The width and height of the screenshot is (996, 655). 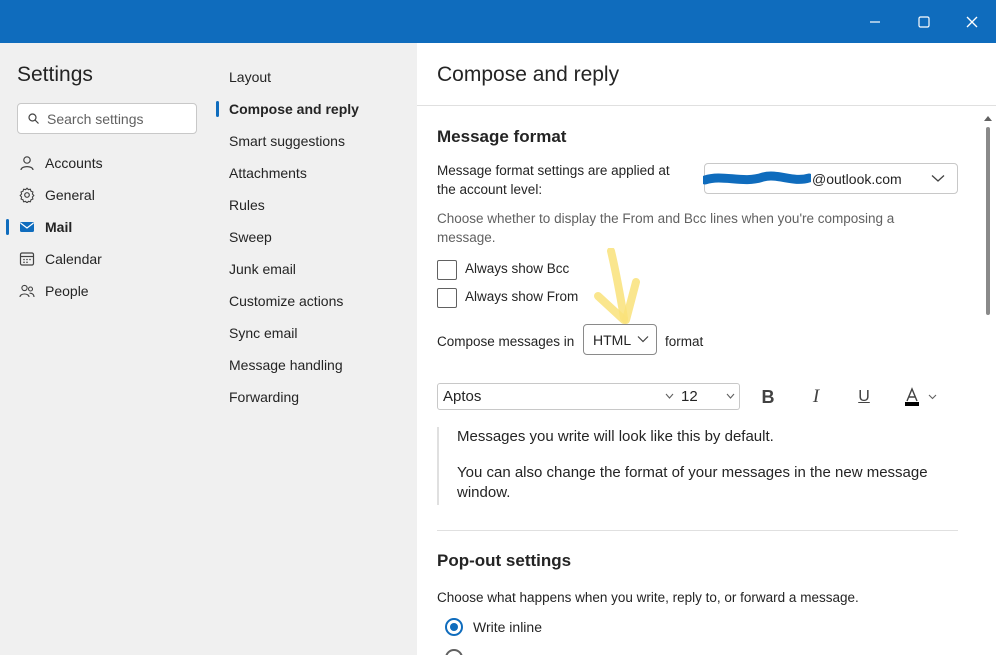 What do you see at coordinates (108, 195) in the screenshot?
I see `sidebar-item-general: General` at bounding box center [108, 195].